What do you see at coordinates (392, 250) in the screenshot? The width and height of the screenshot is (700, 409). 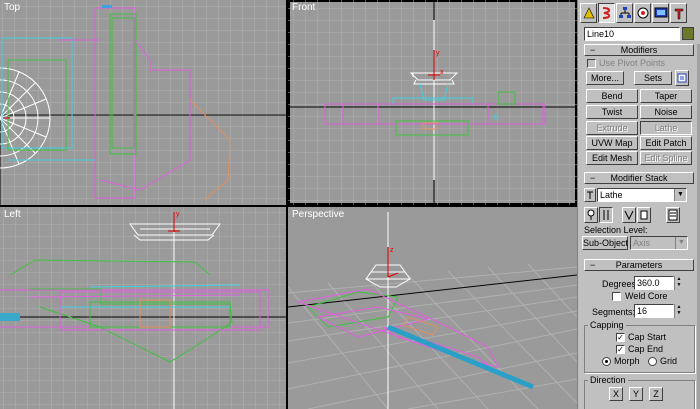 I see `svg-text: z` at bounding box center [392, 250].